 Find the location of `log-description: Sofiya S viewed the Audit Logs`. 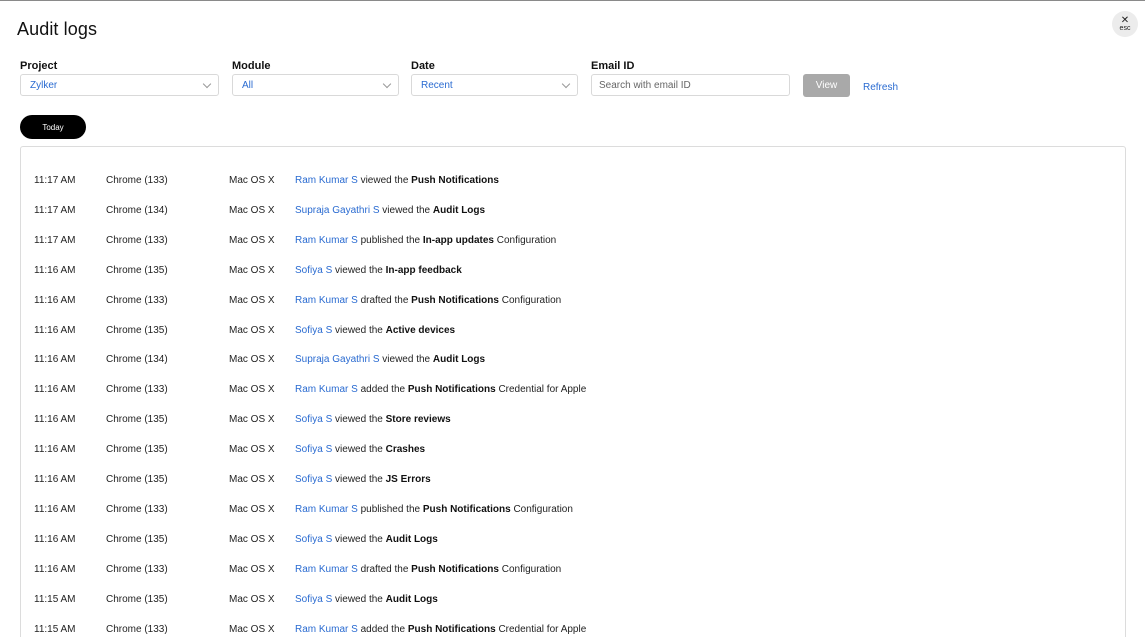

log-description: Sofiya S viewed the Audit Logs is located at coordinates (366, 540).